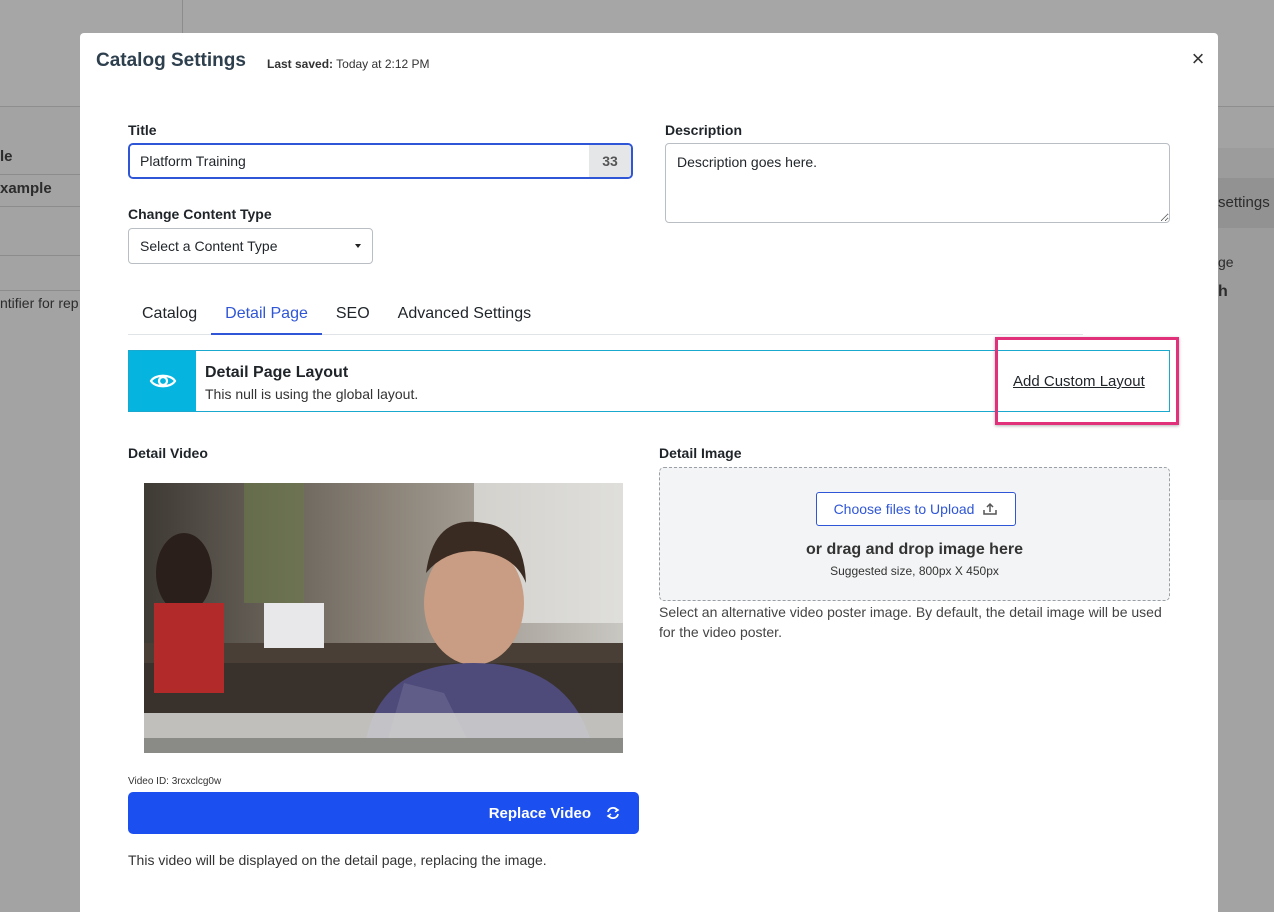 The image size is (1274, 912). Describe the element at coordinates (312, 394) in the screenshot. I see `banner-subtitle: This null is using the global layout.` at that location.